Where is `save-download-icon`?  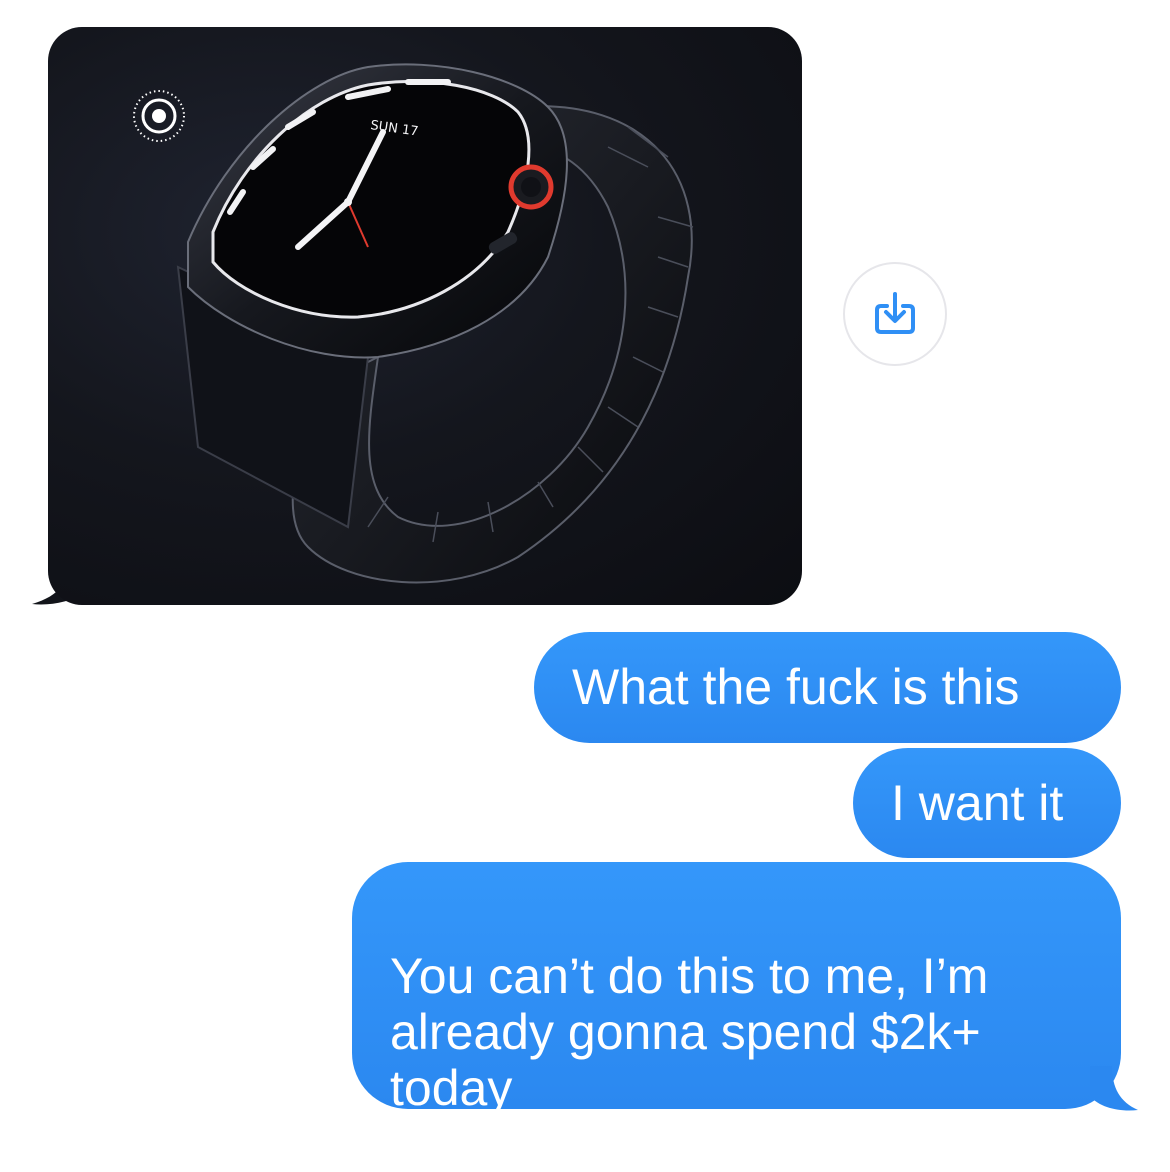
save-download-icon is located at coordinates (895, 313).